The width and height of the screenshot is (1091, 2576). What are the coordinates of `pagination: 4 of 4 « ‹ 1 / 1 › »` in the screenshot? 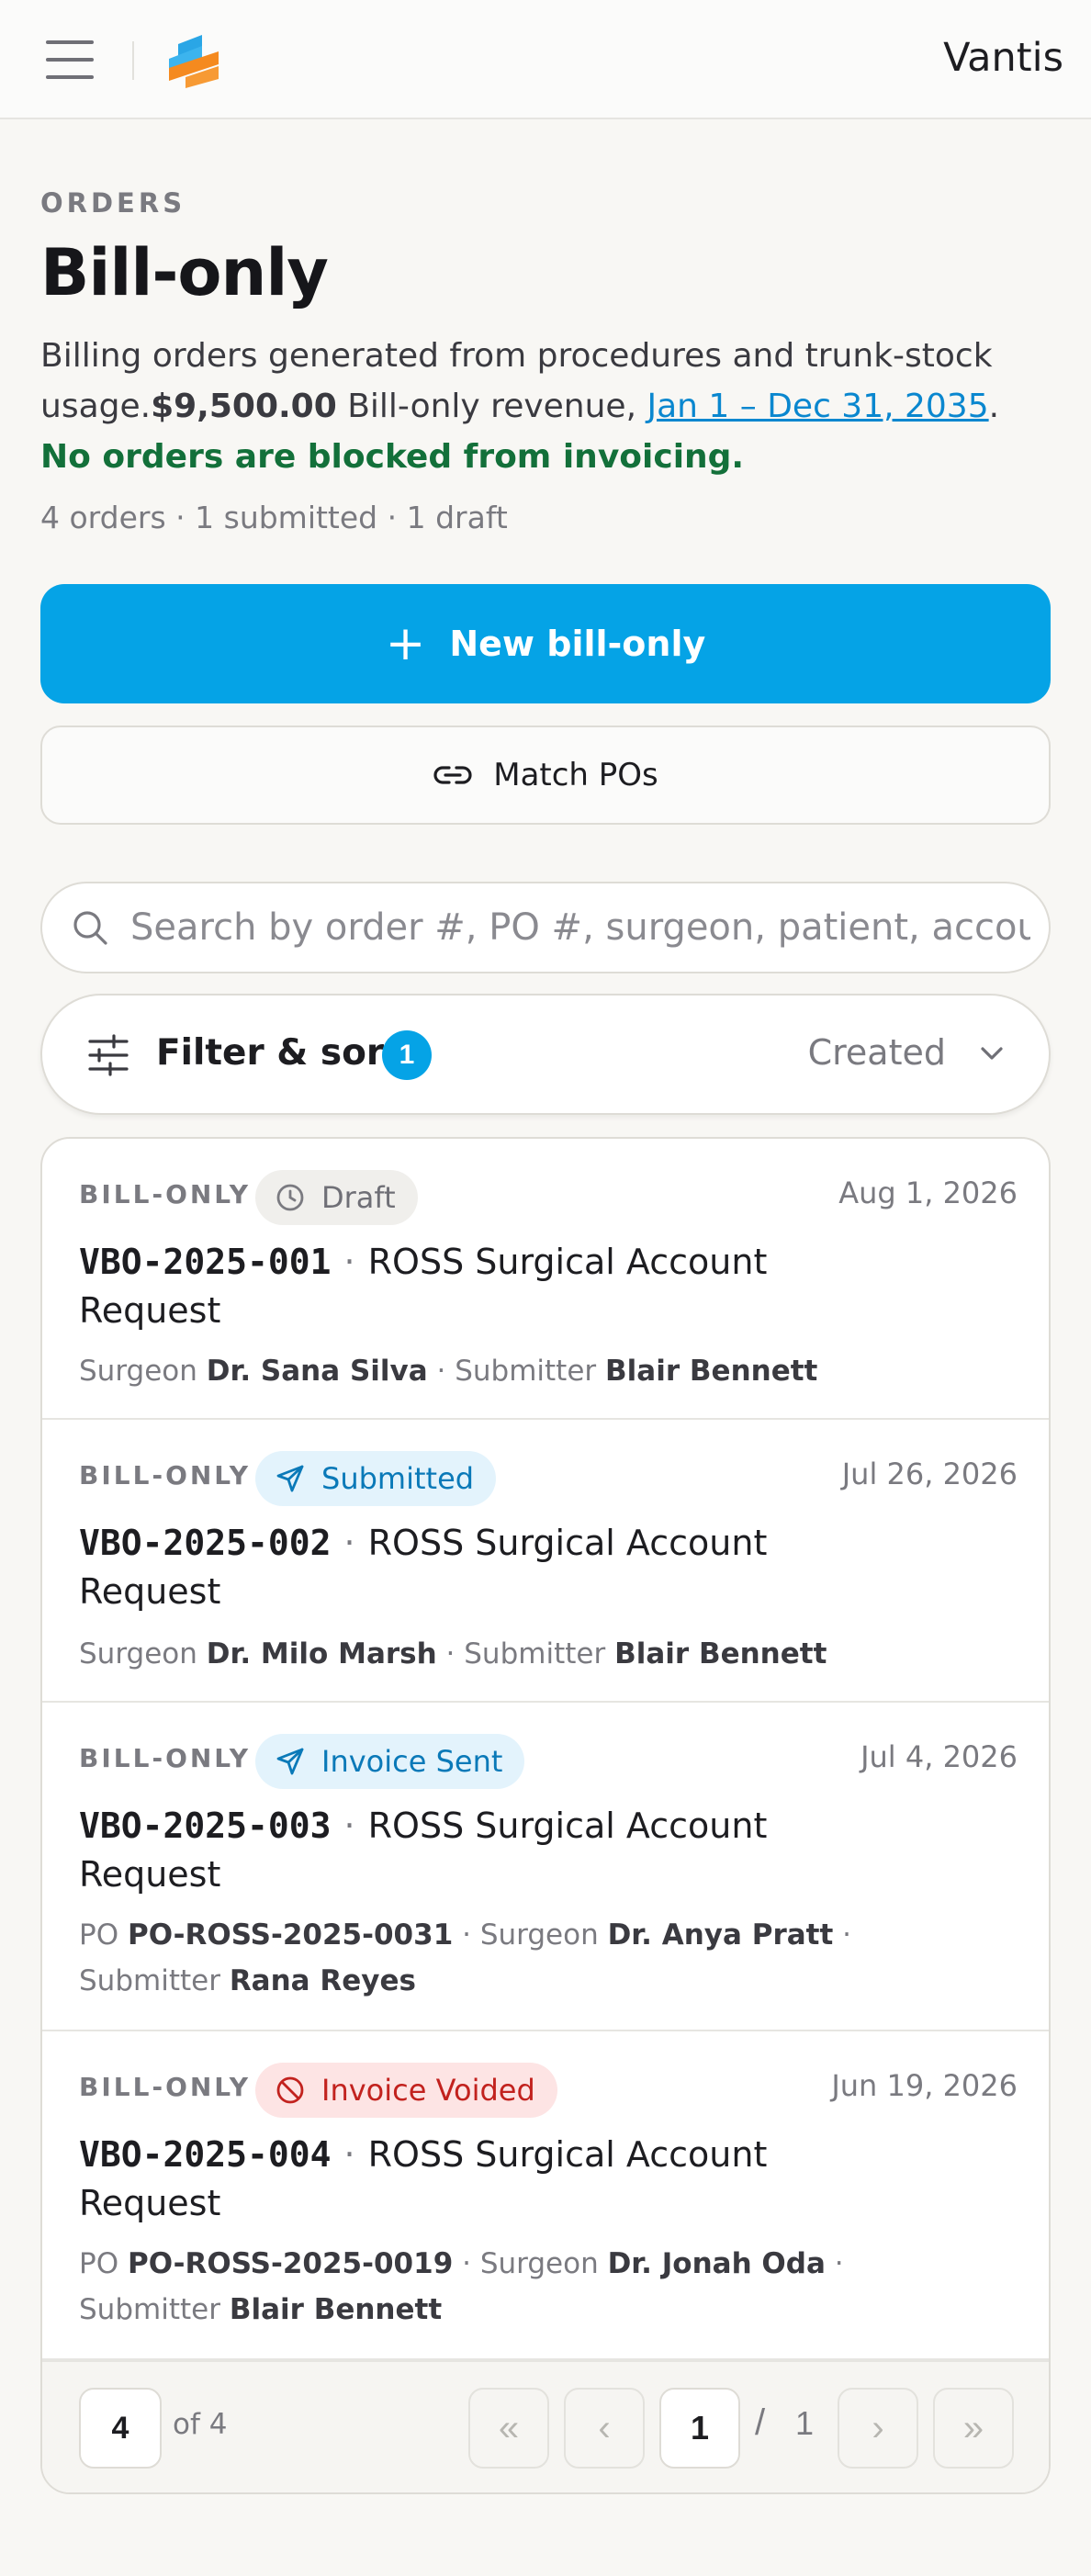 It's located at (545, 2425).